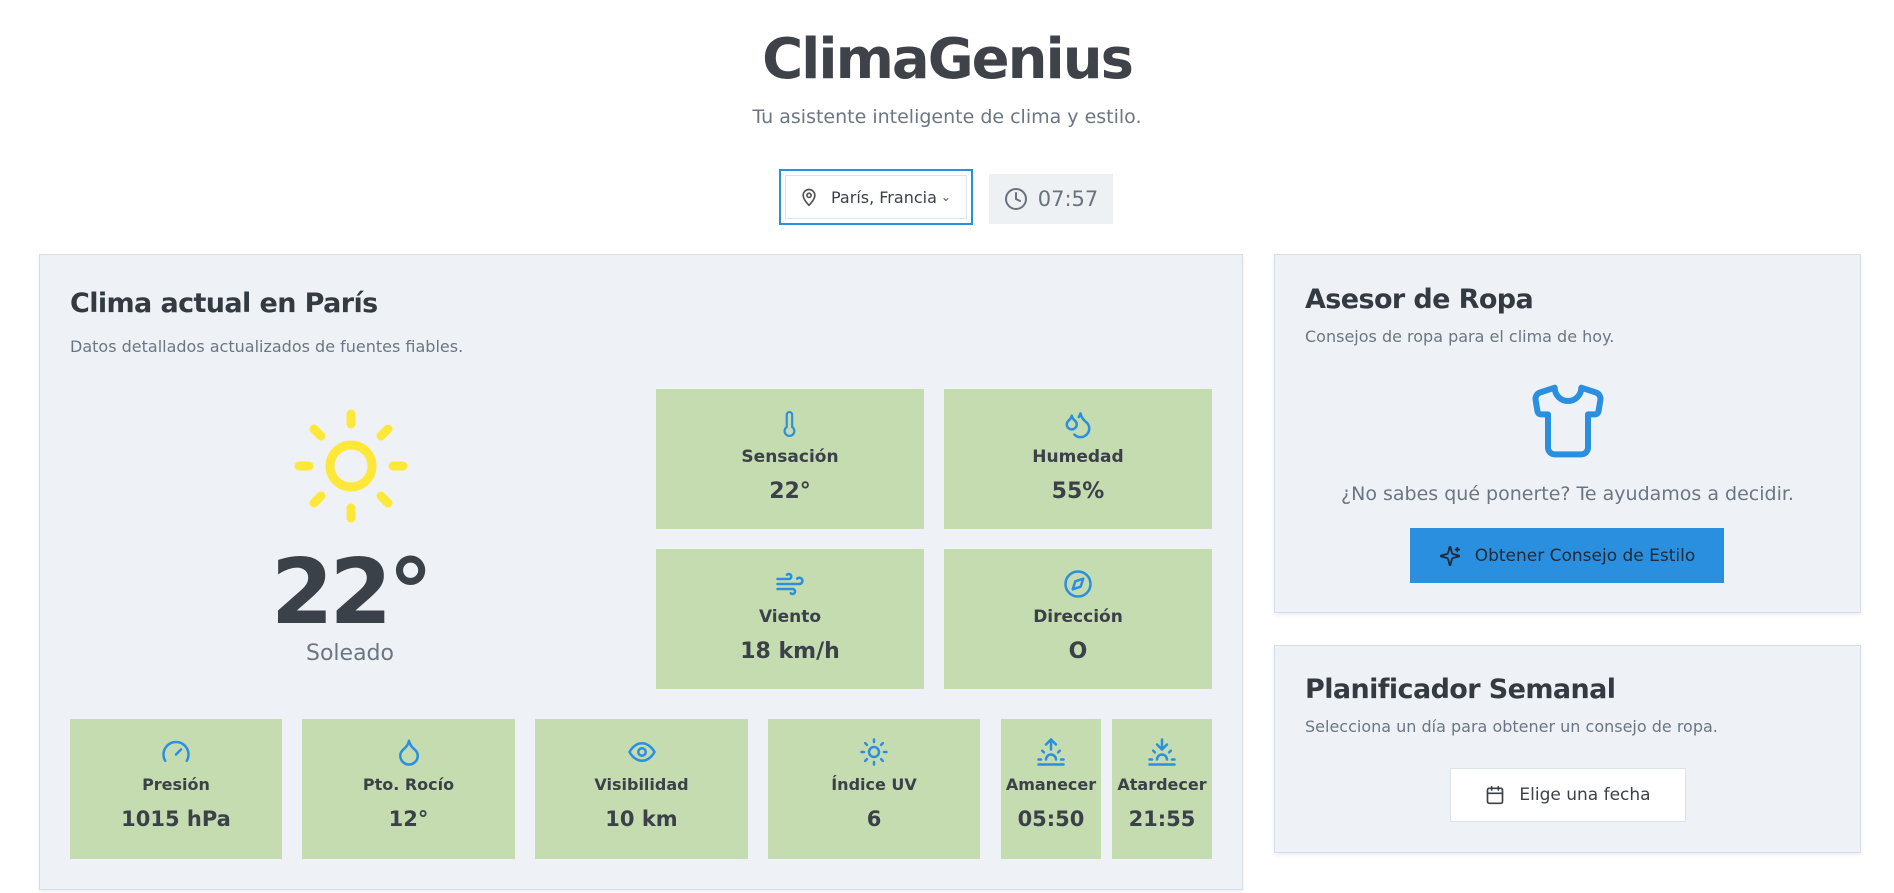 The height and width of the screenshot is (893, 1894). I want to click on uv-sun-icon, so click(874, 752).